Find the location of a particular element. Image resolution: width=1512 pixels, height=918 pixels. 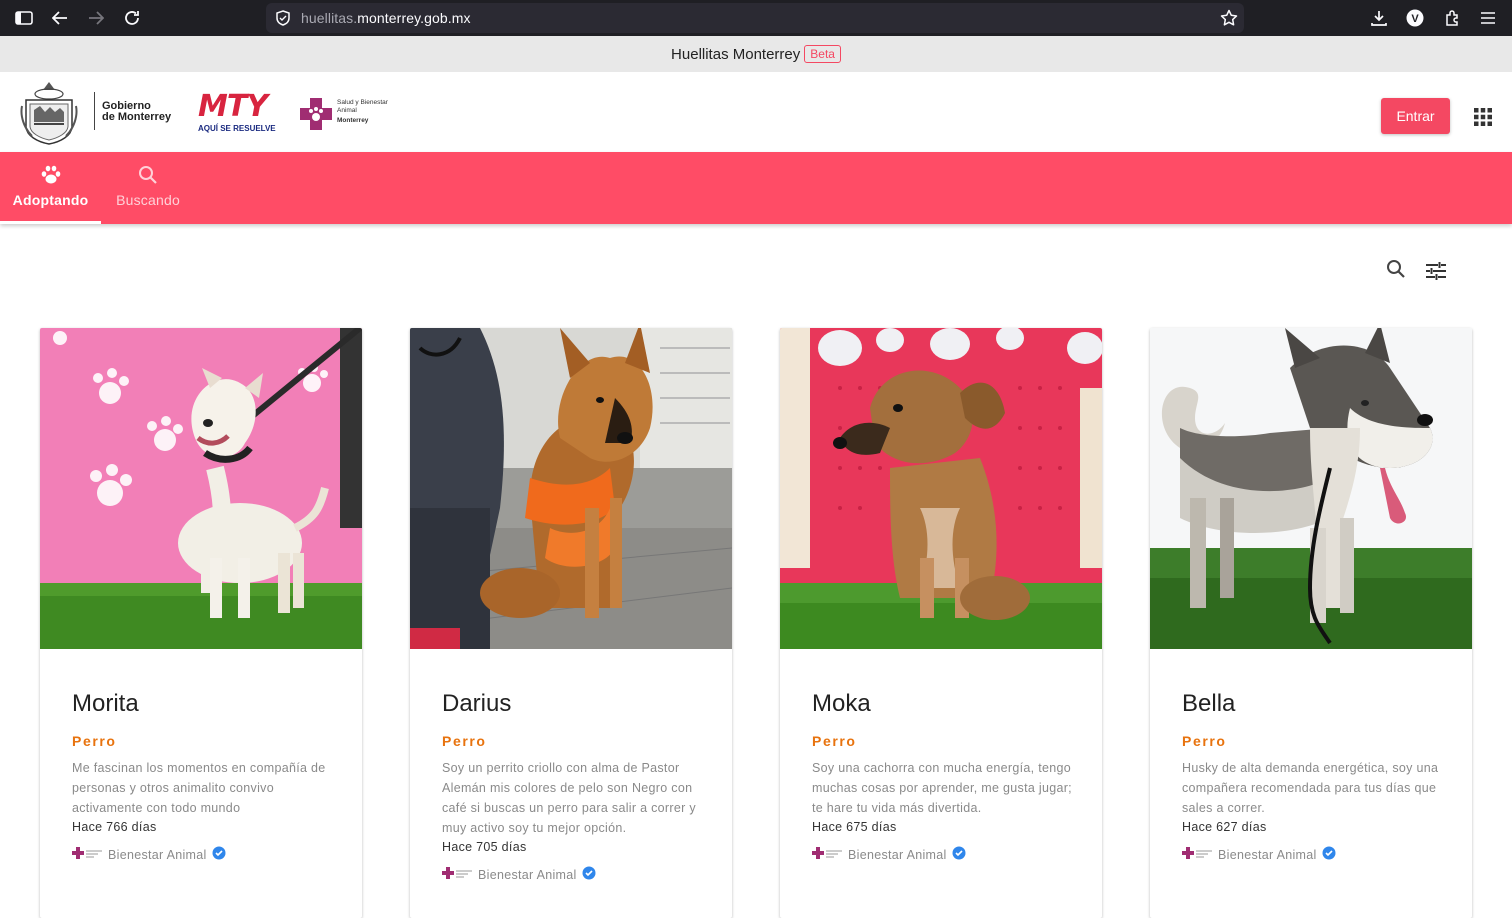

active-tab-indicator is located at coordinates (50, 222).